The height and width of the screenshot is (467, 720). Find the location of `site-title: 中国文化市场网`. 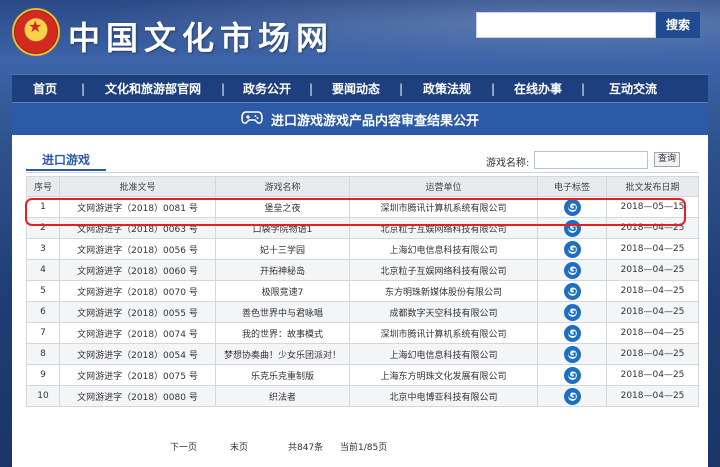

site-title: 中国文化市场网 is located at coordinates (201, 38).